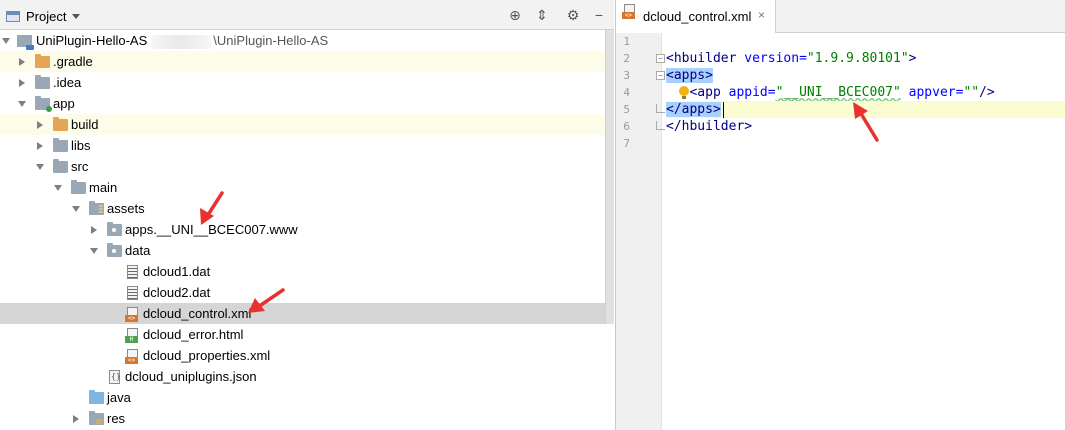  Describe the element at coordinates (115, 377) in the screenshot. I see `json-file-icon` at that location.